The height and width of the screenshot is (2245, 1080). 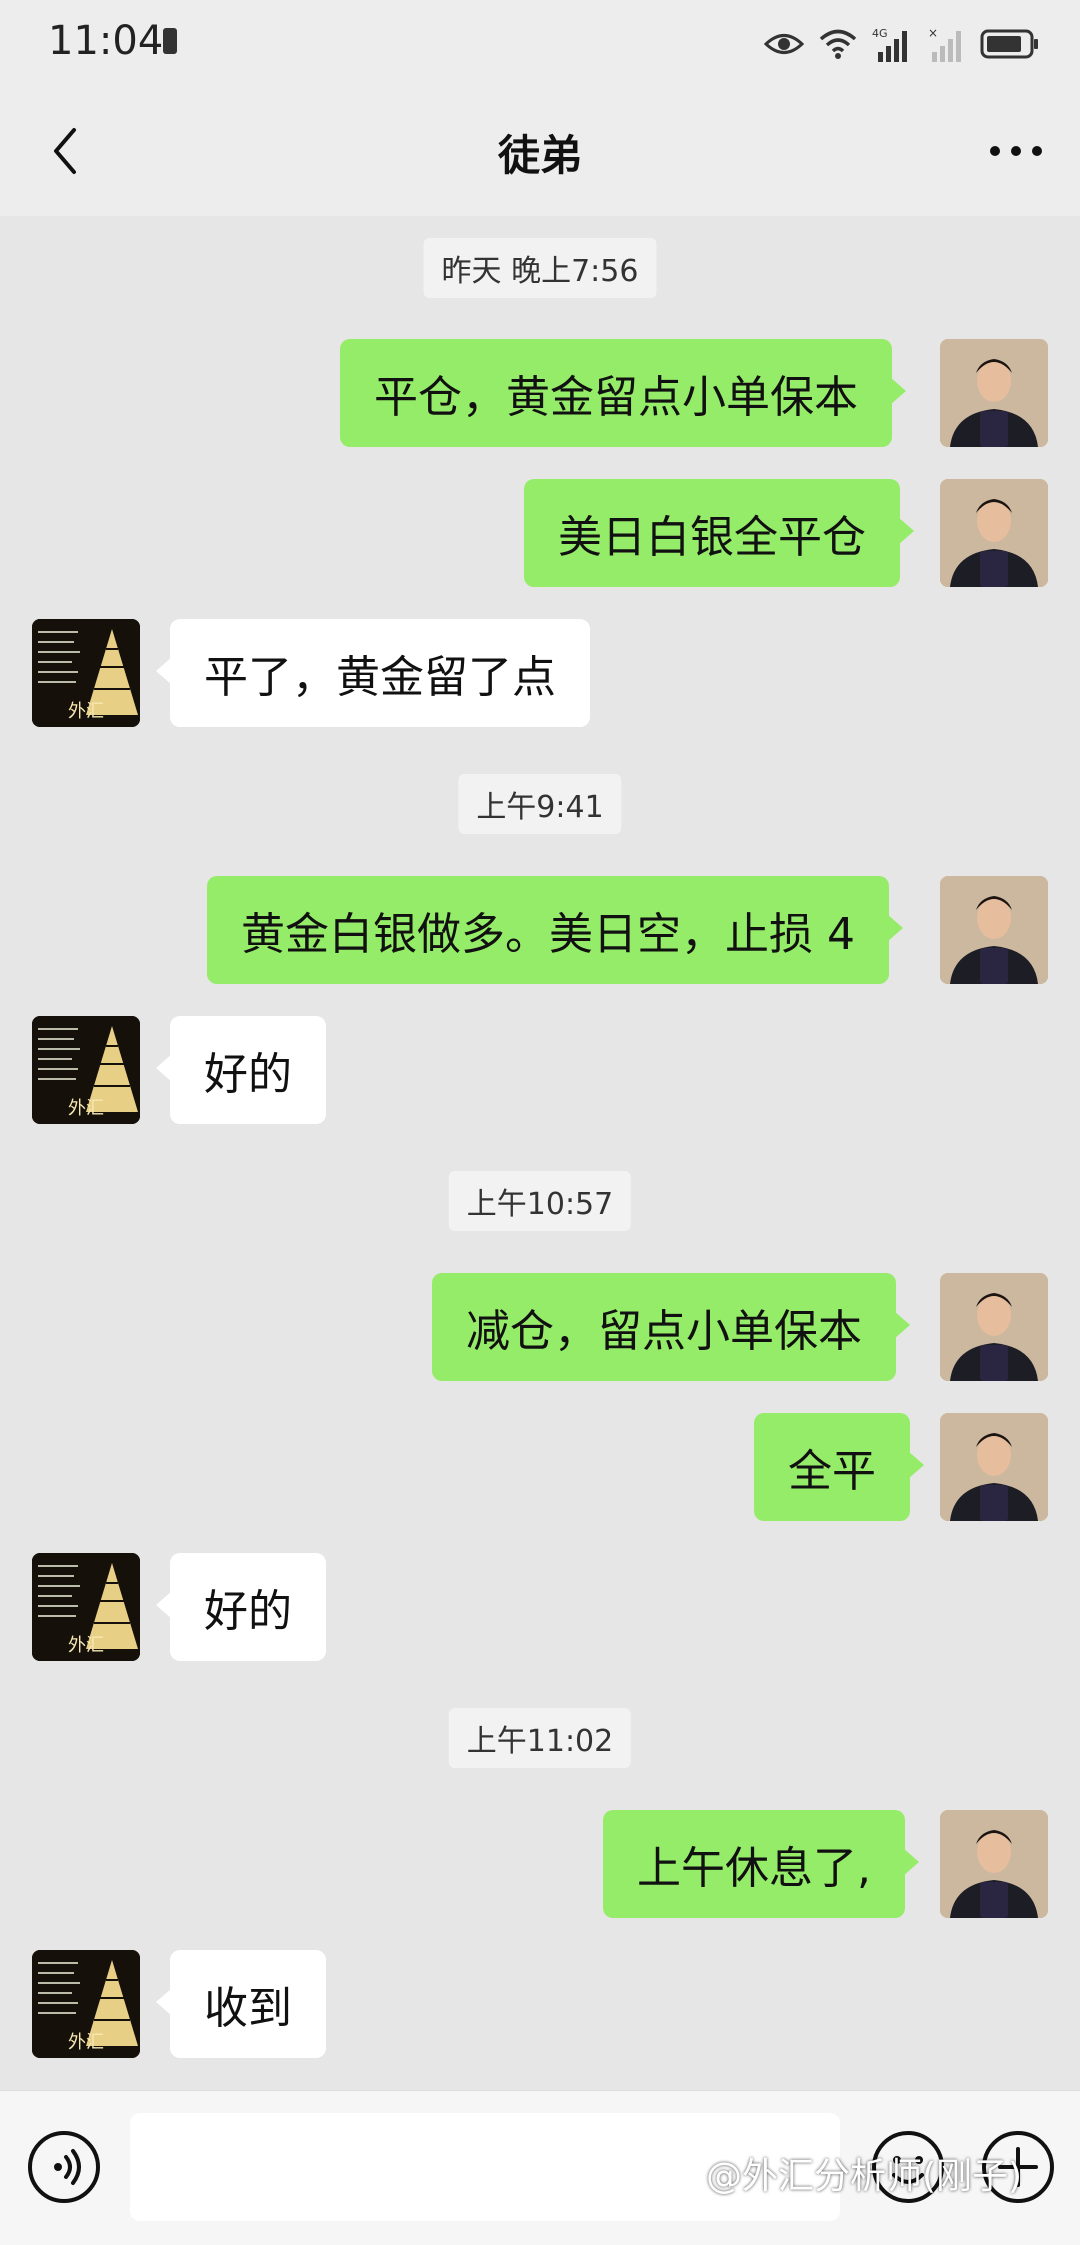 I want to click on message-bubble-incoming: 平了，黄金留了点, so click(x=373, y=673).